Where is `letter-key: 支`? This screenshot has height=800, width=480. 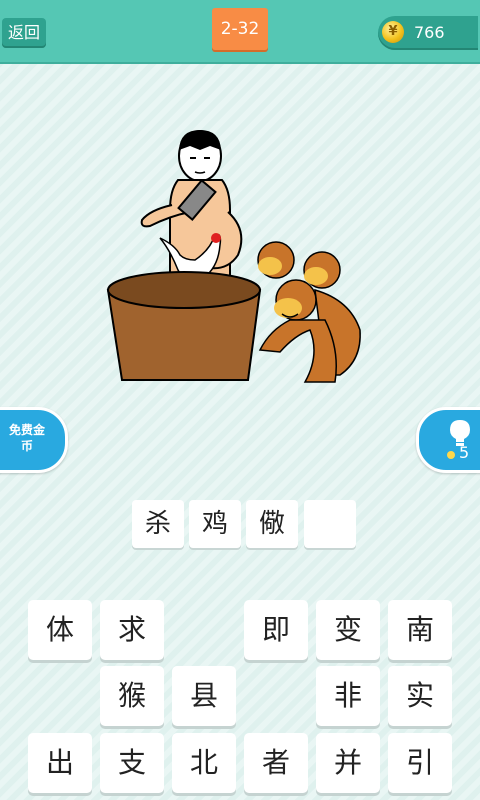
letter-key: 支 is located at coordinates (132, 763).